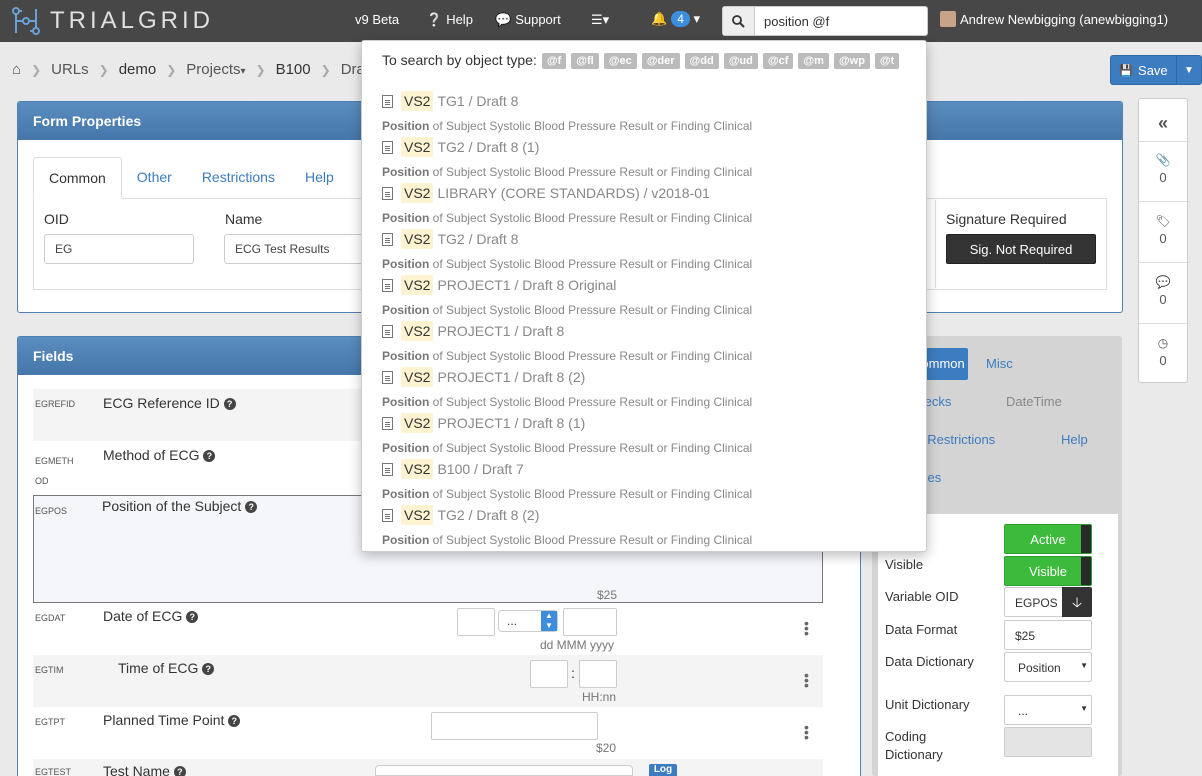 The width and height of the screenshot is (1202, 776). What do you see at coordinates (1021, 249) in the screenshot?
I see `signature-toggle: Sig. Not Required` at bounding box center [1021, 249].